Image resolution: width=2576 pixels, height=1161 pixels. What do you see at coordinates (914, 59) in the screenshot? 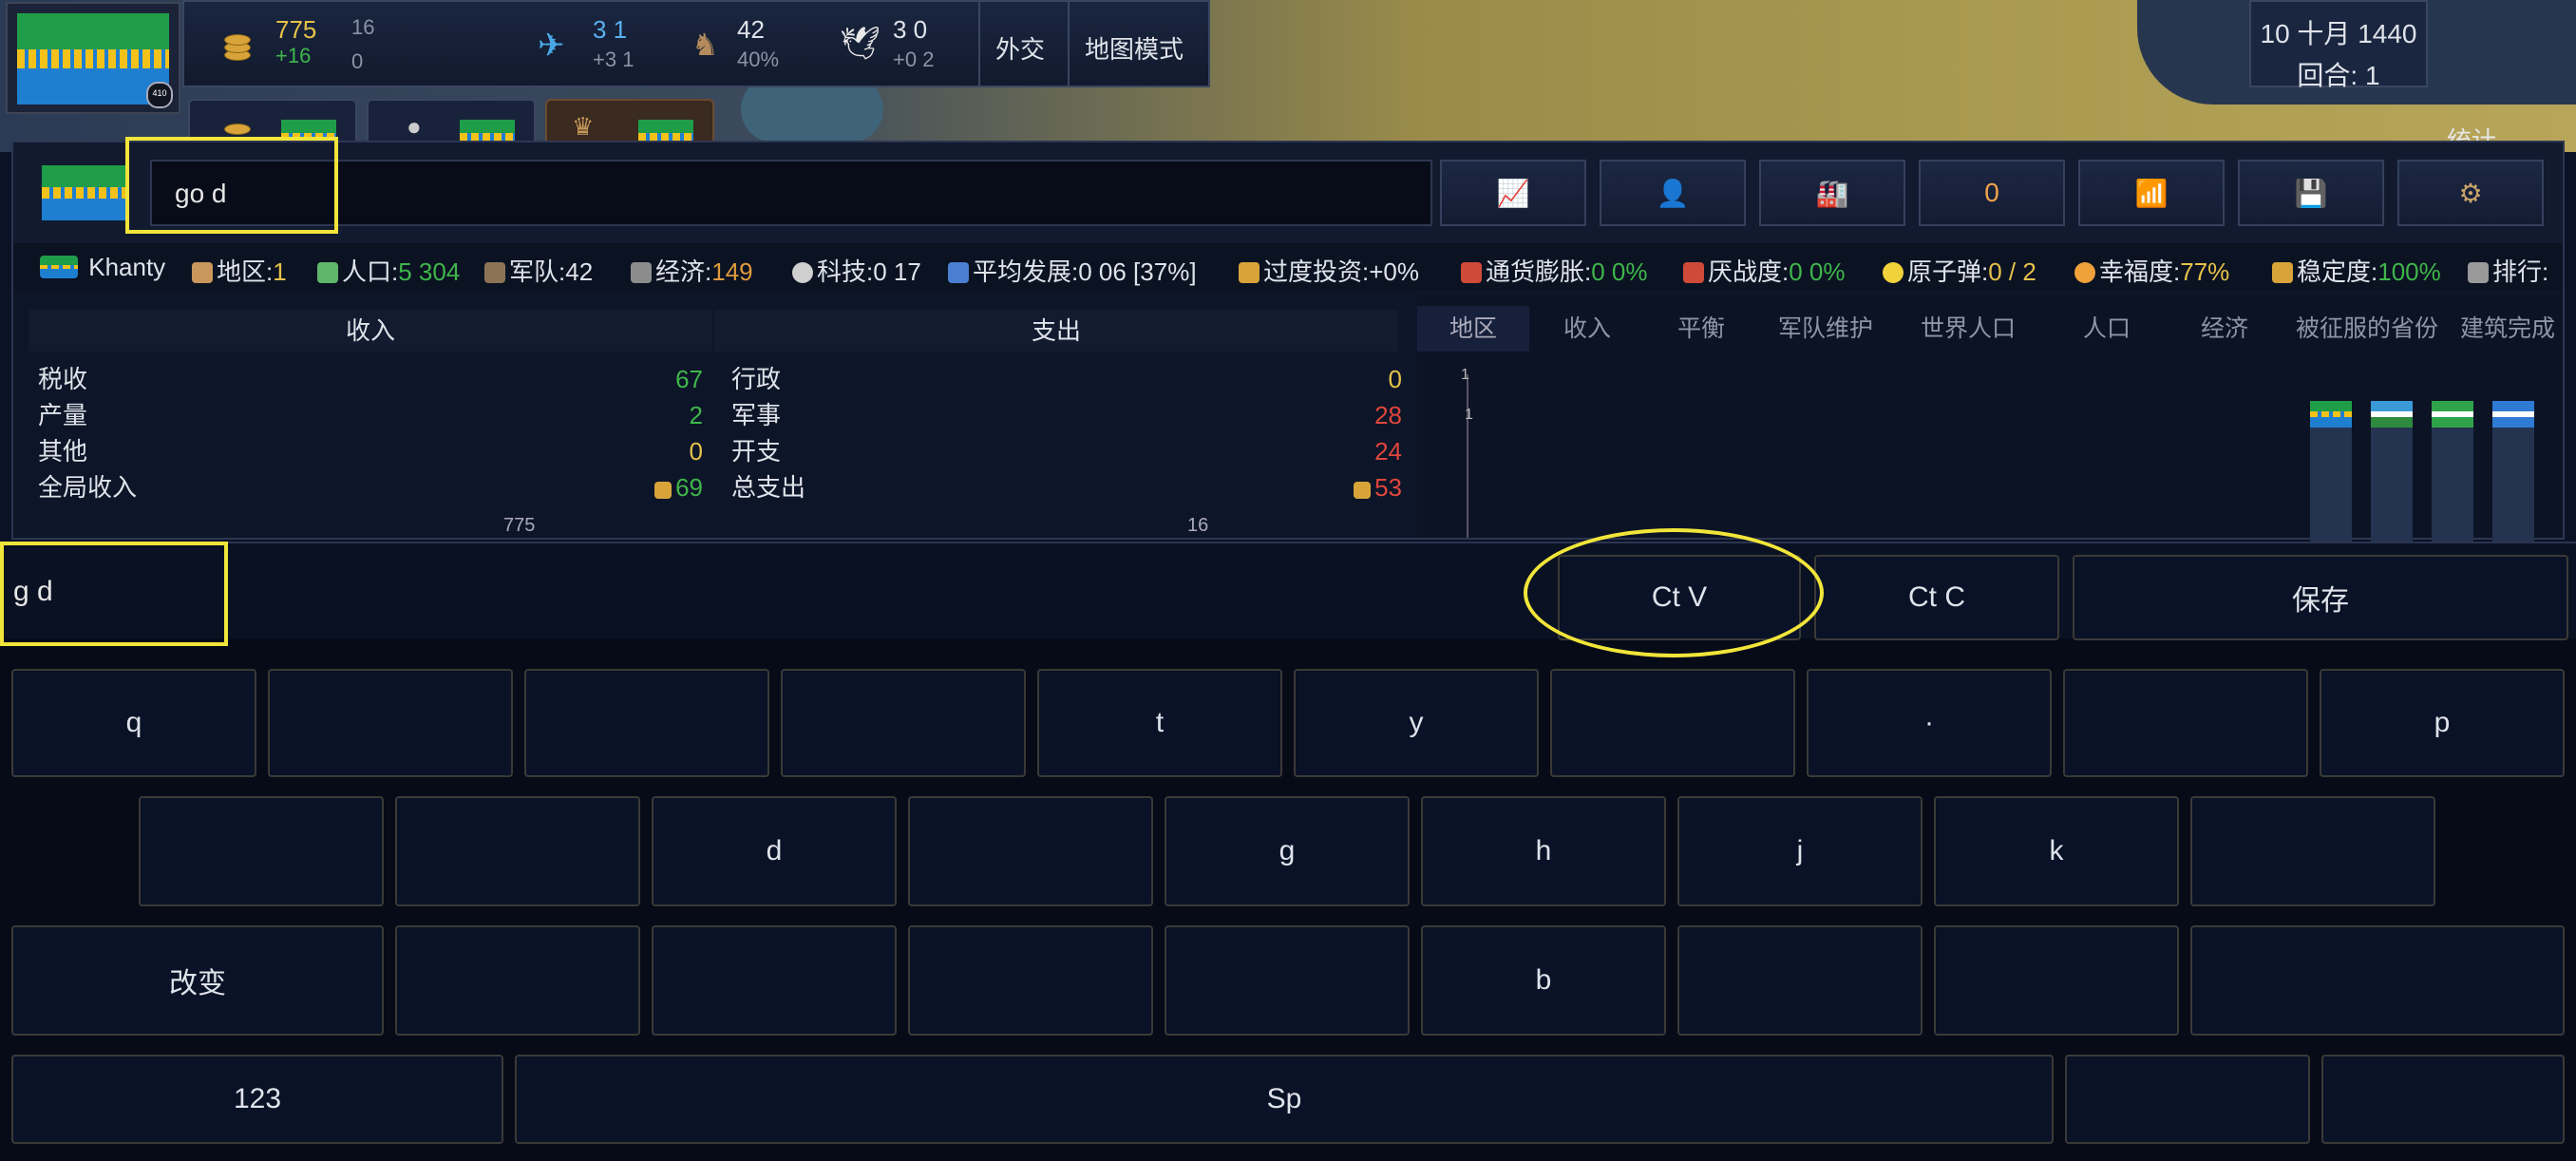
I see `peace-delta: +0 2` at bounding box center [914, 59].